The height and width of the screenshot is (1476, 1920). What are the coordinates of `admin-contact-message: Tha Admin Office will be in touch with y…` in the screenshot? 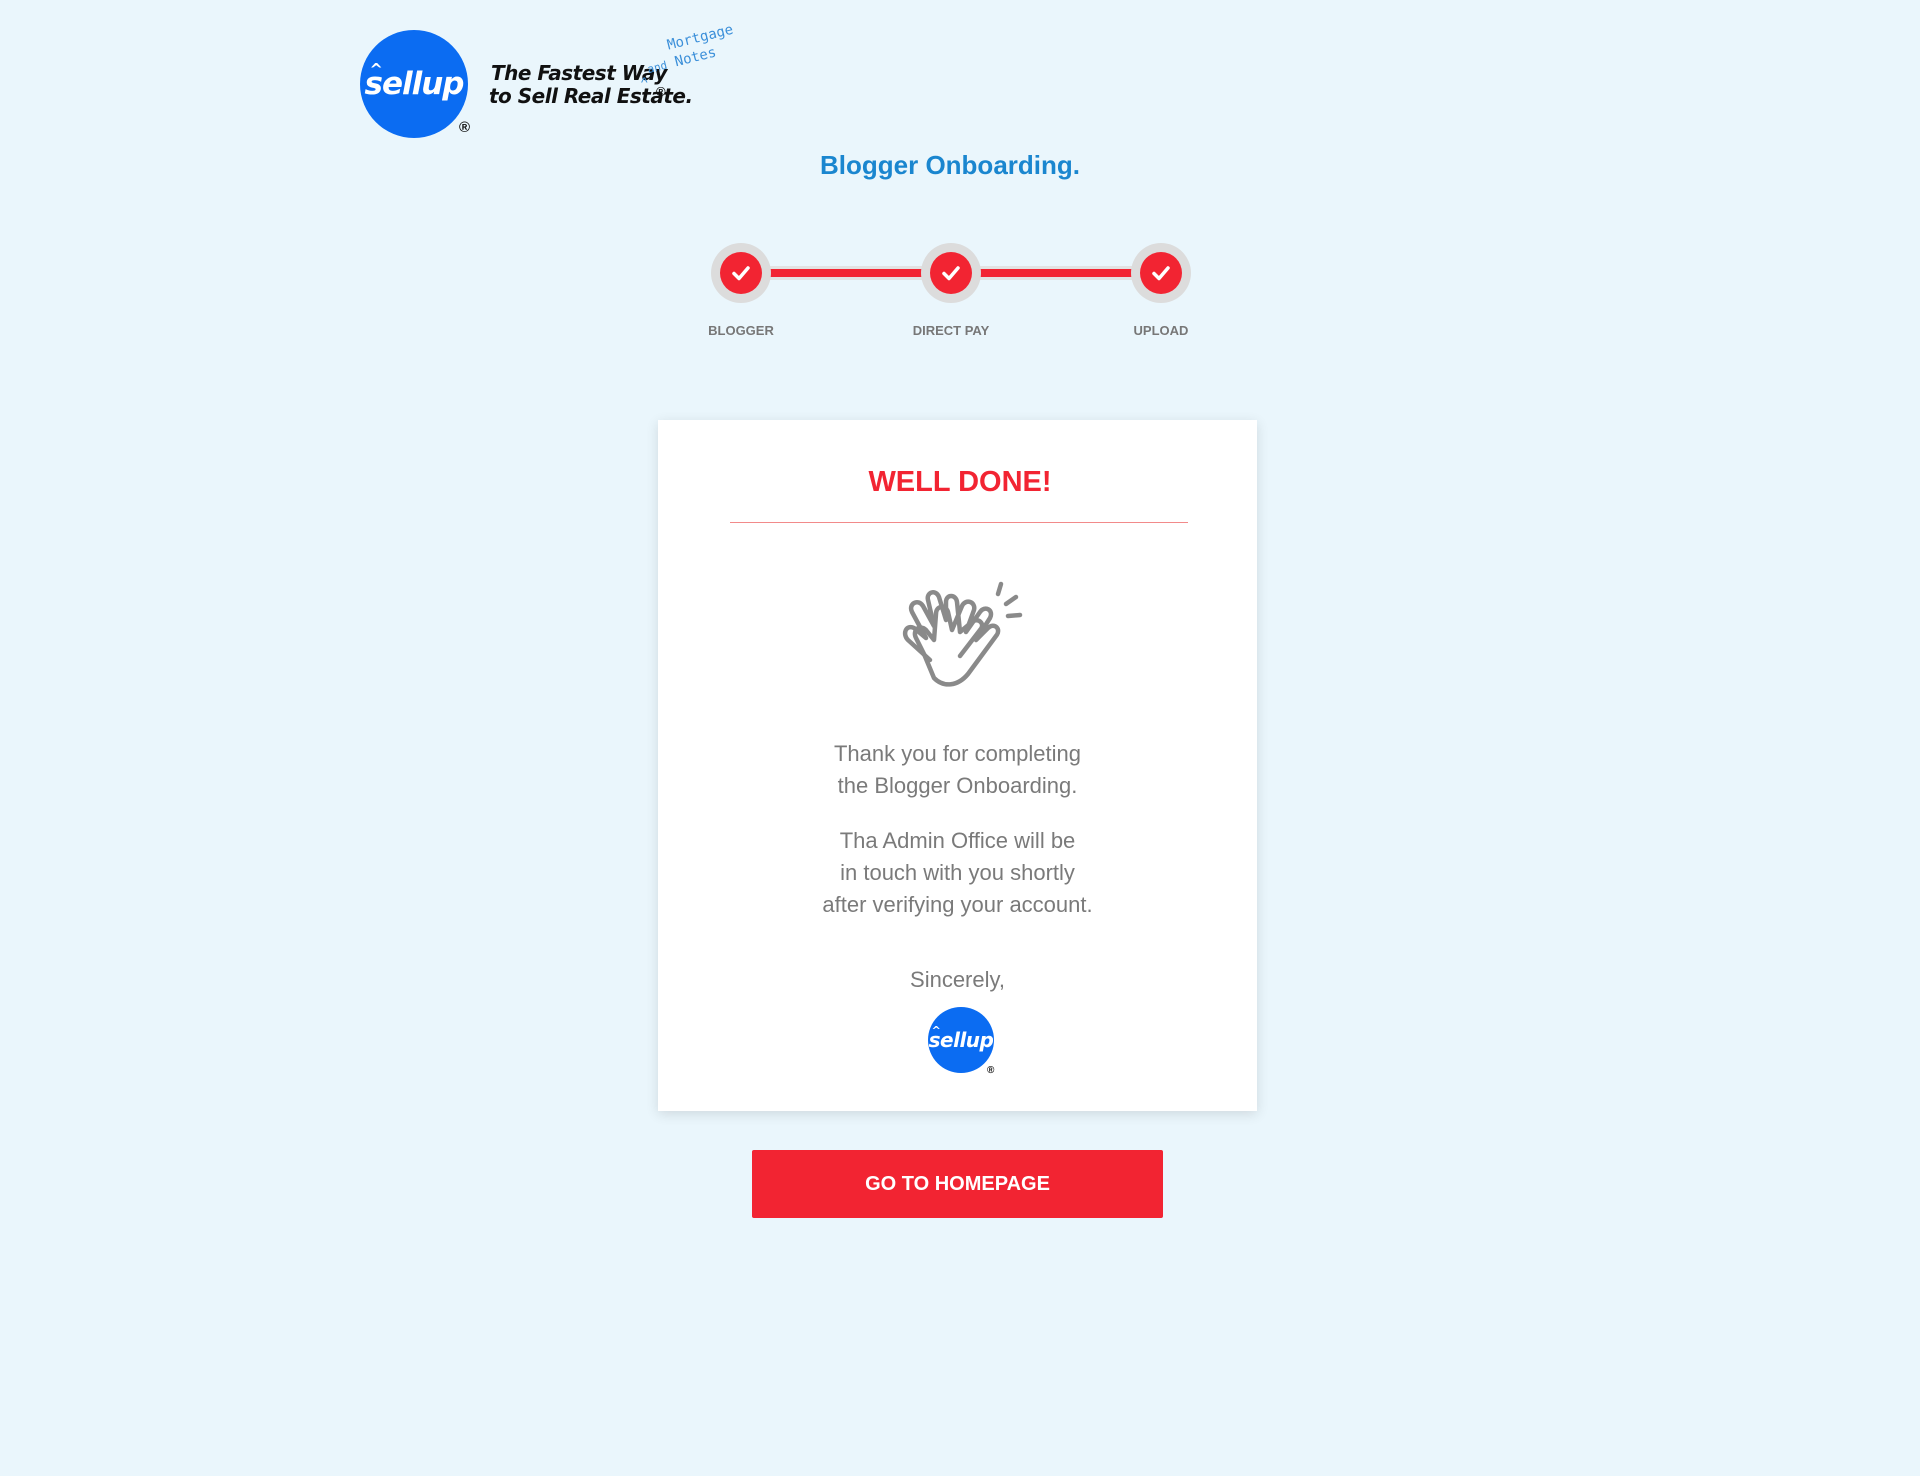 It's located at (957, 873).